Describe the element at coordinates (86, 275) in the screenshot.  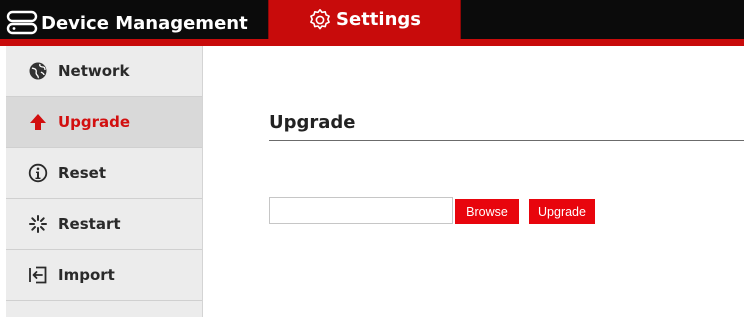
I see `sidebar-item-label: Import` at that location.